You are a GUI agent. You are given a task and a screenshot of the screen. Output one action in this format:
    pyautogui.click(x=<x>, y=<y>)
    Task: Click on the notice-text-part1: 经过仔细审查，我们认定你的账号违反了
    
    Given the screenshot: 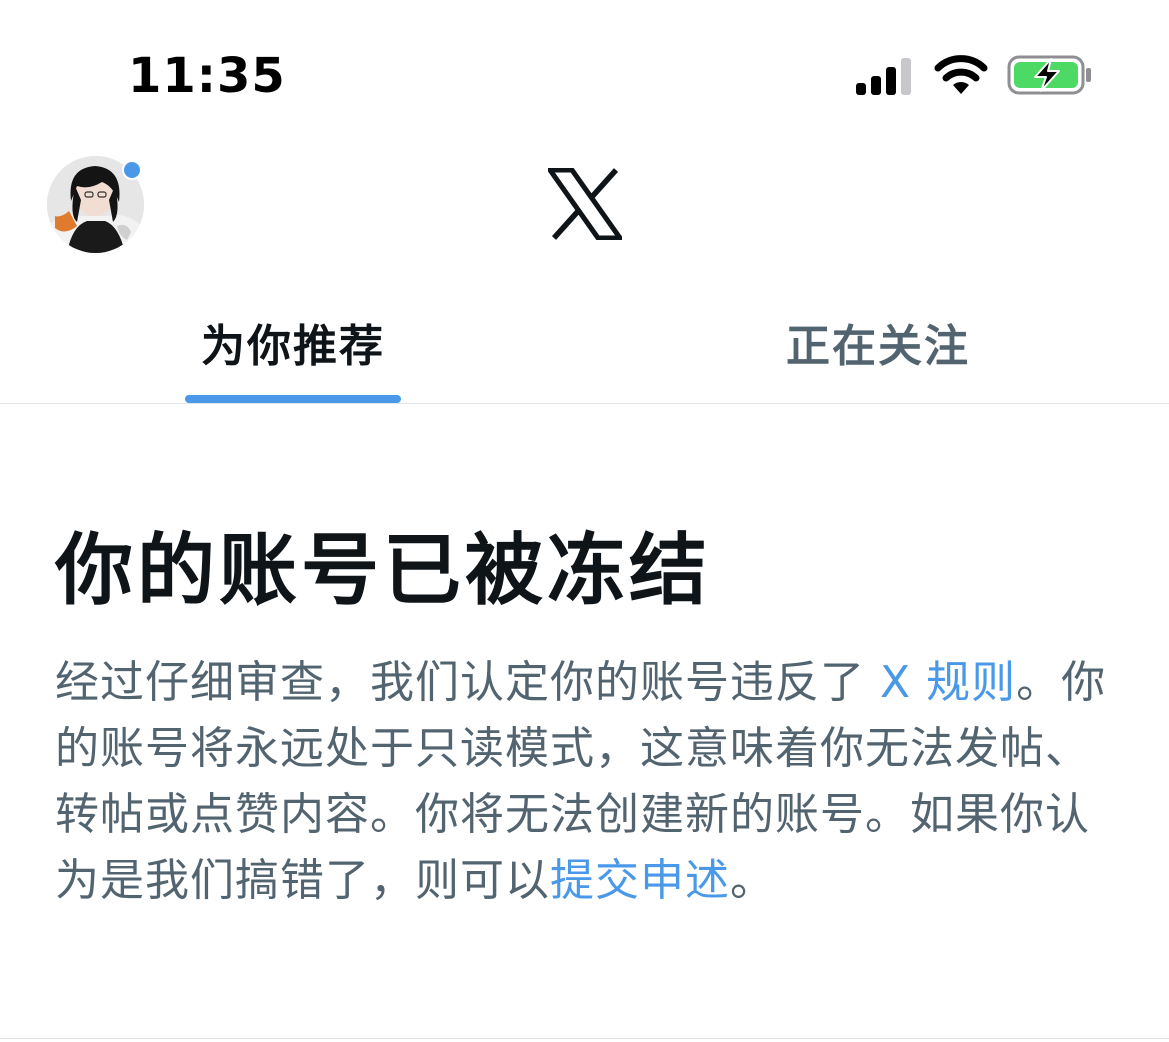 What is the action you would take?
    pyautogui.click(x=467, y=682)
    